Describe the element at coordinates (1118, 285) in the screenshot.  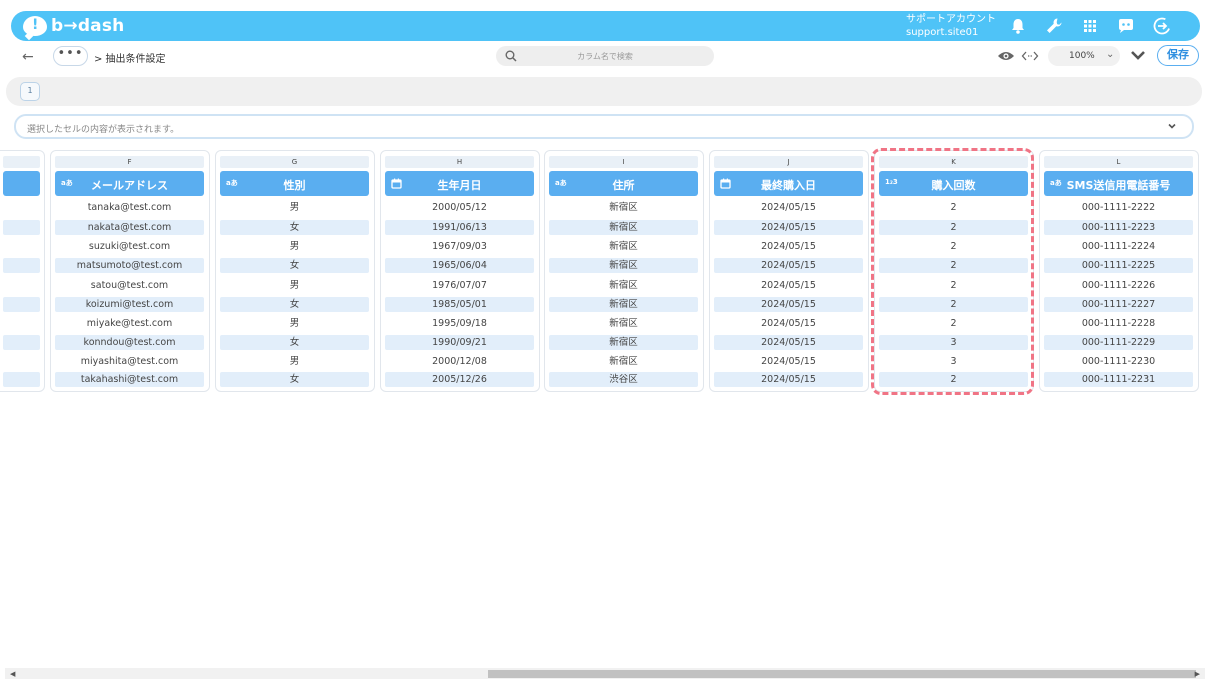
I see `table-cell: 000-1111-2226` at that location.